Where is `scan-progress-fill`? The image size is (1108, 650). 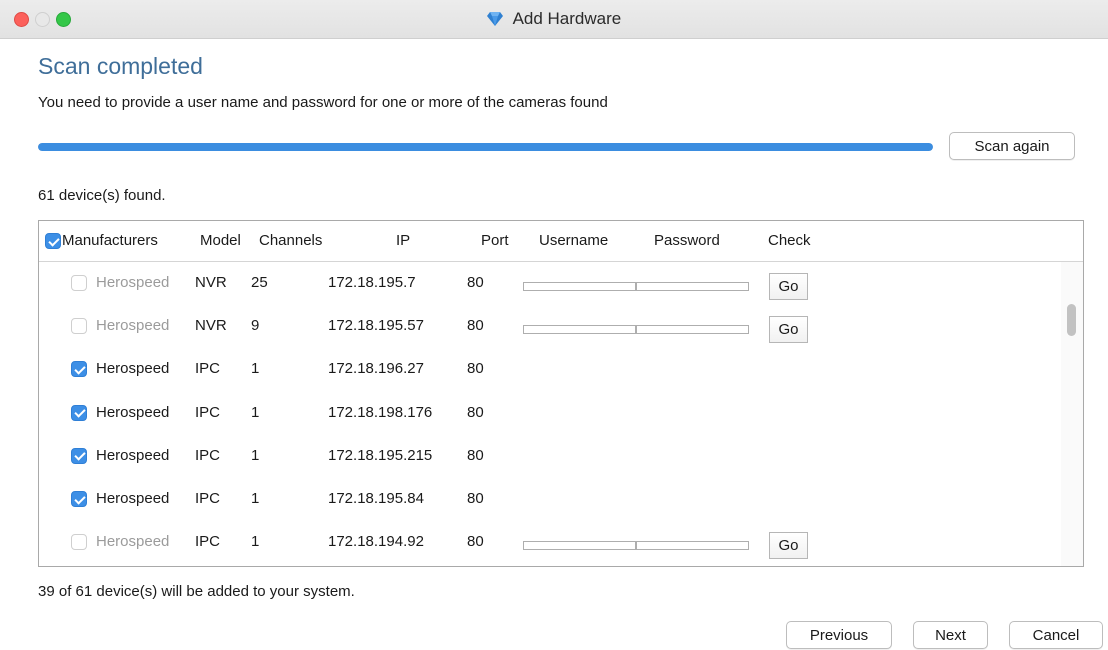
scan-progress-fill is located at coordinates (485, 147).